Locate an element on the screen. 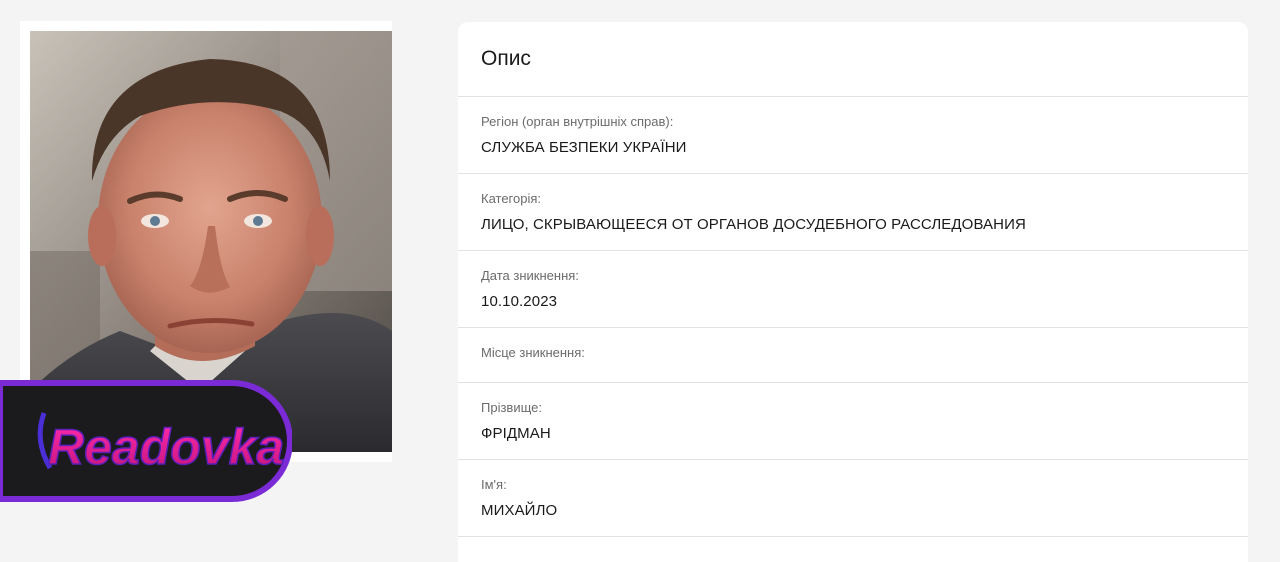 This screenshot has height=562, width=1280. readovka-watermark: Readovka is located at coordinates (146, 441).